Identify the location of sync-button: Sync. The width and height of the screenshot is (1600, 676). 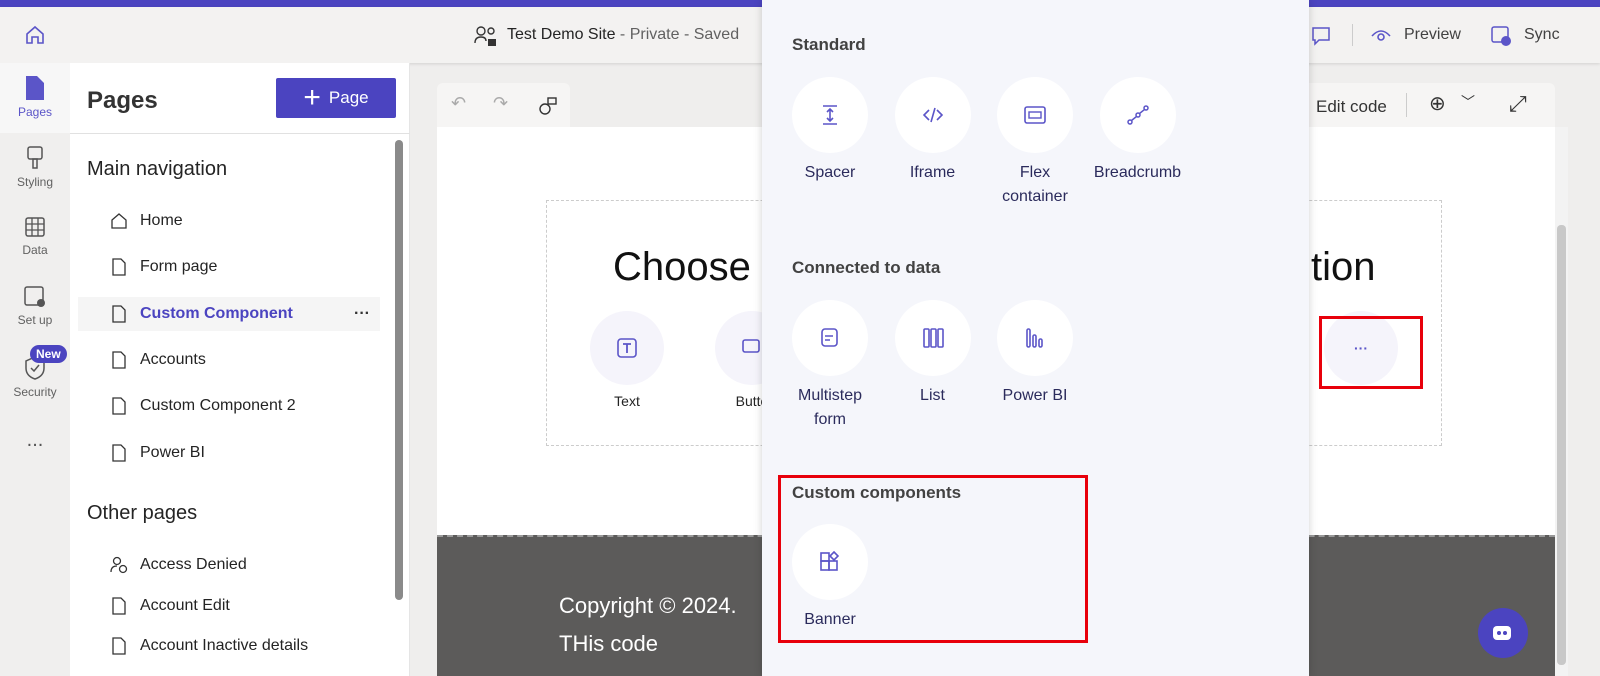
(1525, 35).